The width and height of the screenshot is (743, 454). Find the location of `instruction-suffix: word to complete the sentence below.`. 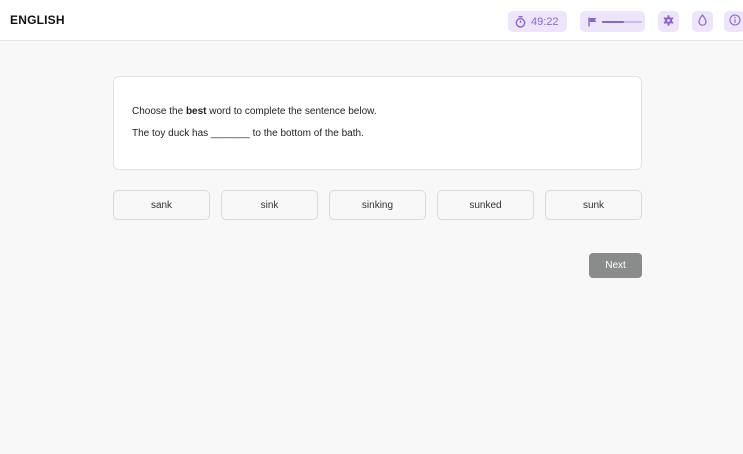

instruction-suffix: word to complete the sentence below. is located at coordinates (291, 111).